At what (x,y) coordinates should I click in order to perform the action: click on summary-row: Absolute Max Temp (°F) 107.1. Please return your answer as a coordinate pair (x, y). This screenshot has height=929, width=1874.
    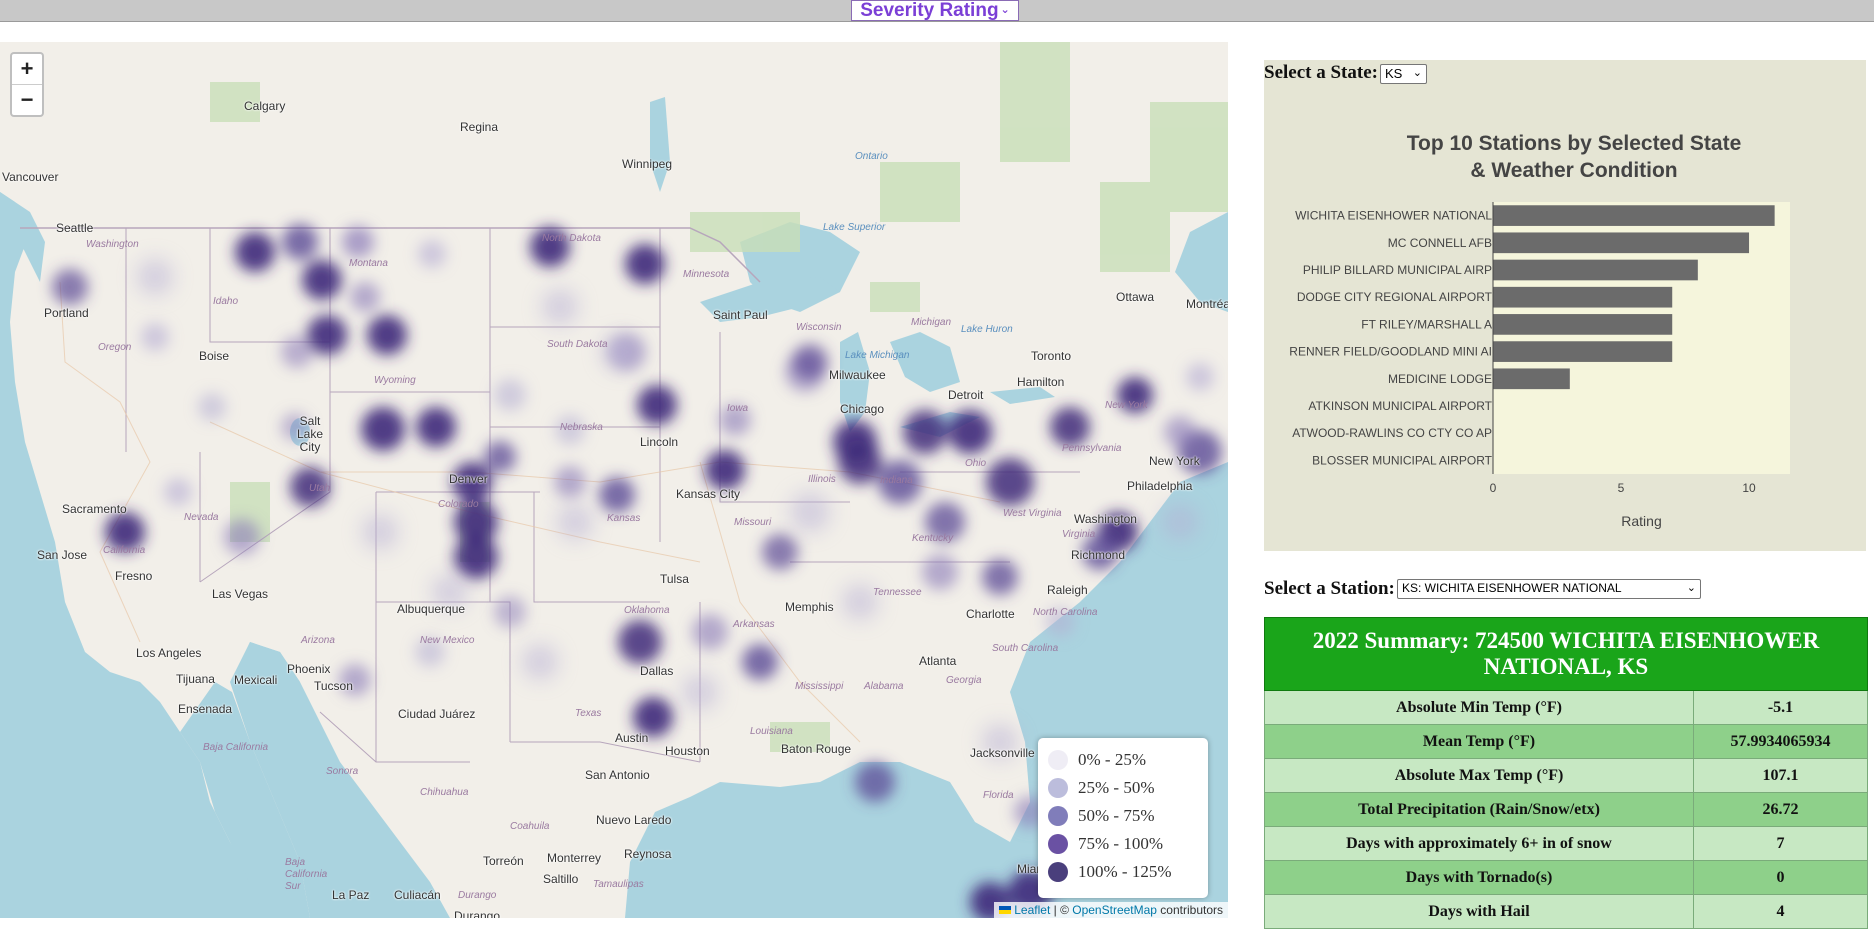
    Looking at the image, I should click on (1566, 775).